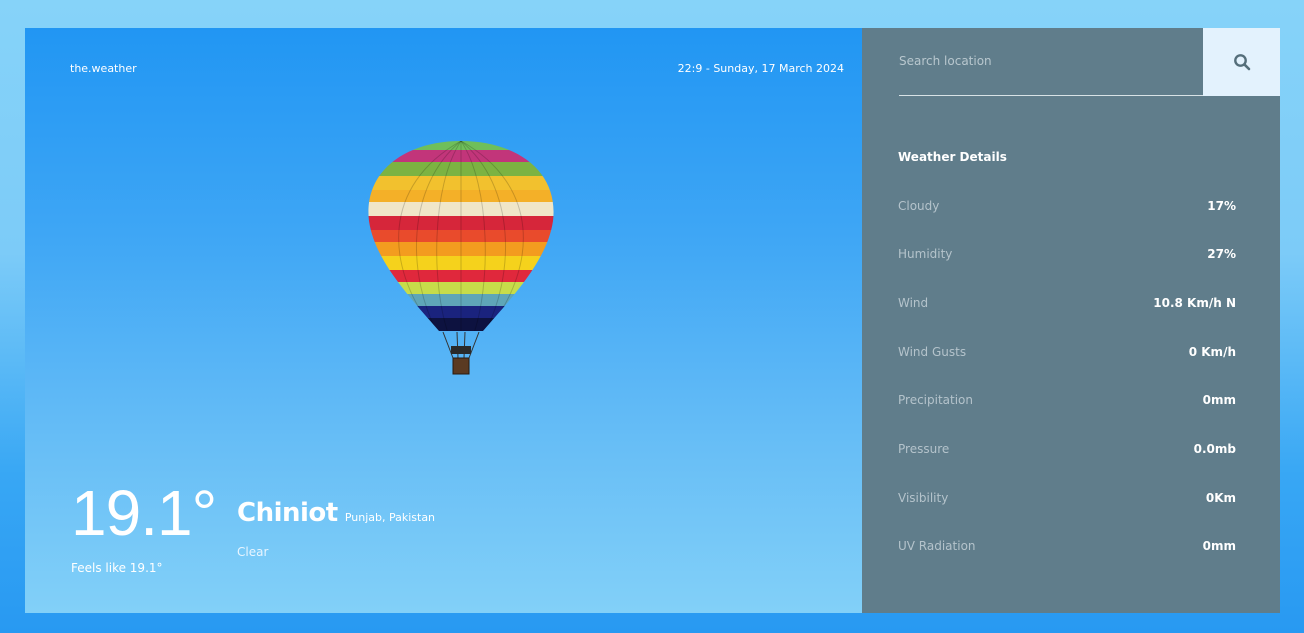  Describe the element at coordinates (461, 258) in the screenshot. I see `hot-air-balloon-image` at that location.